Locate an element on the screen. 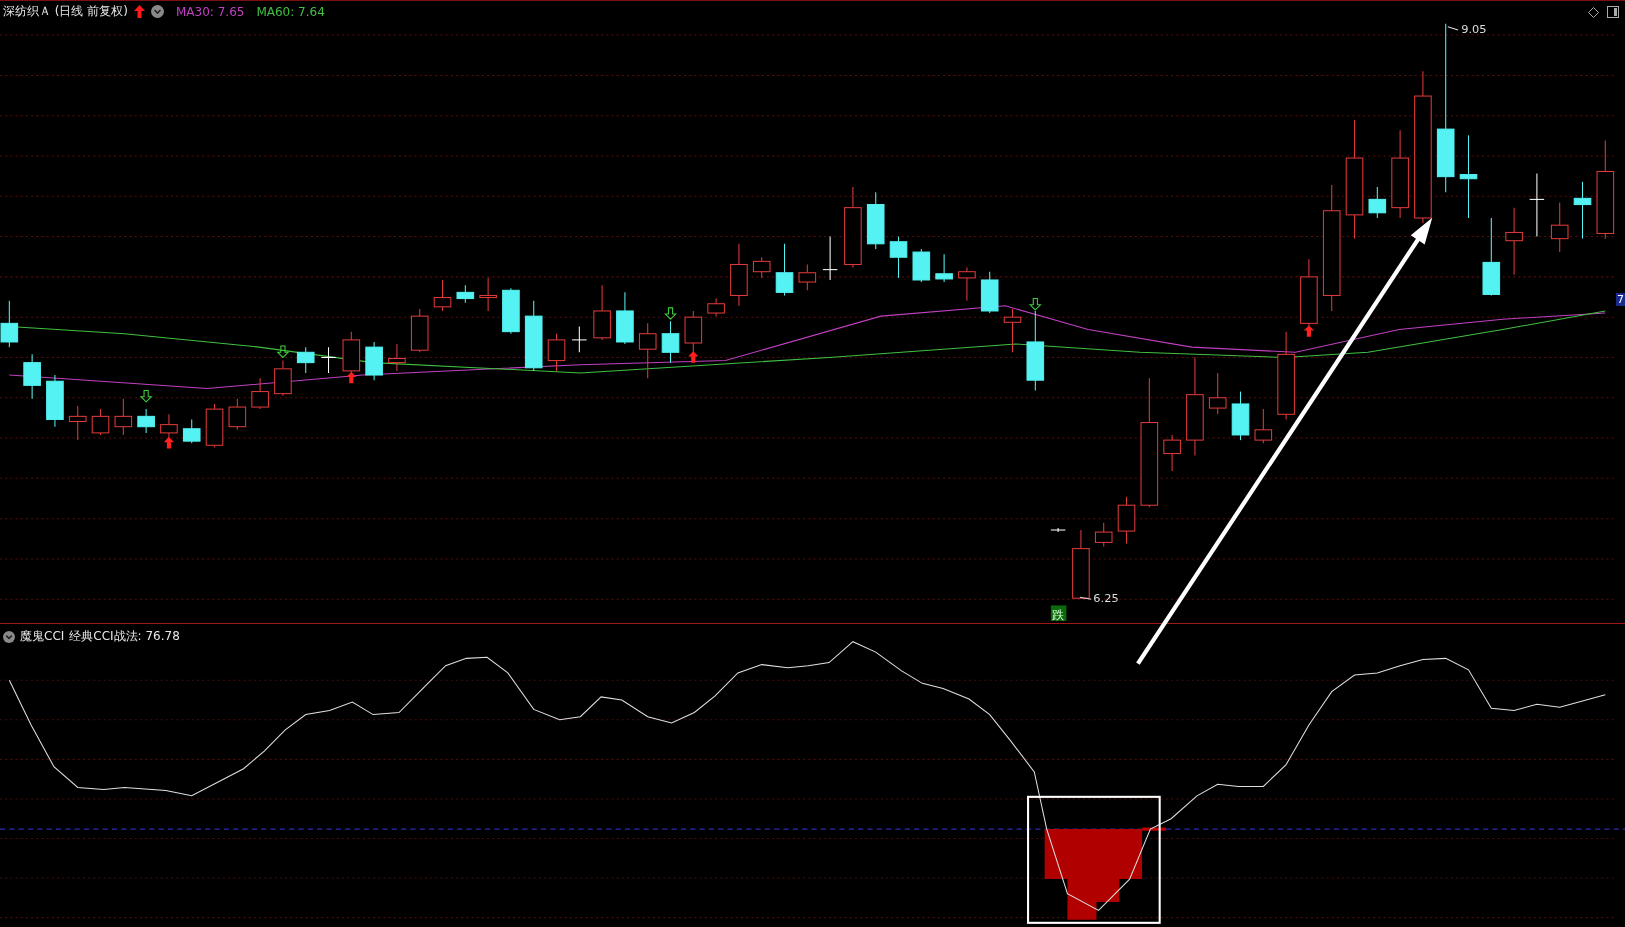 The width and height of the screenshot is (1625, 927). chart-title: 深纺织Ａ (日线 前复权) is located at coordinates (65, 11).